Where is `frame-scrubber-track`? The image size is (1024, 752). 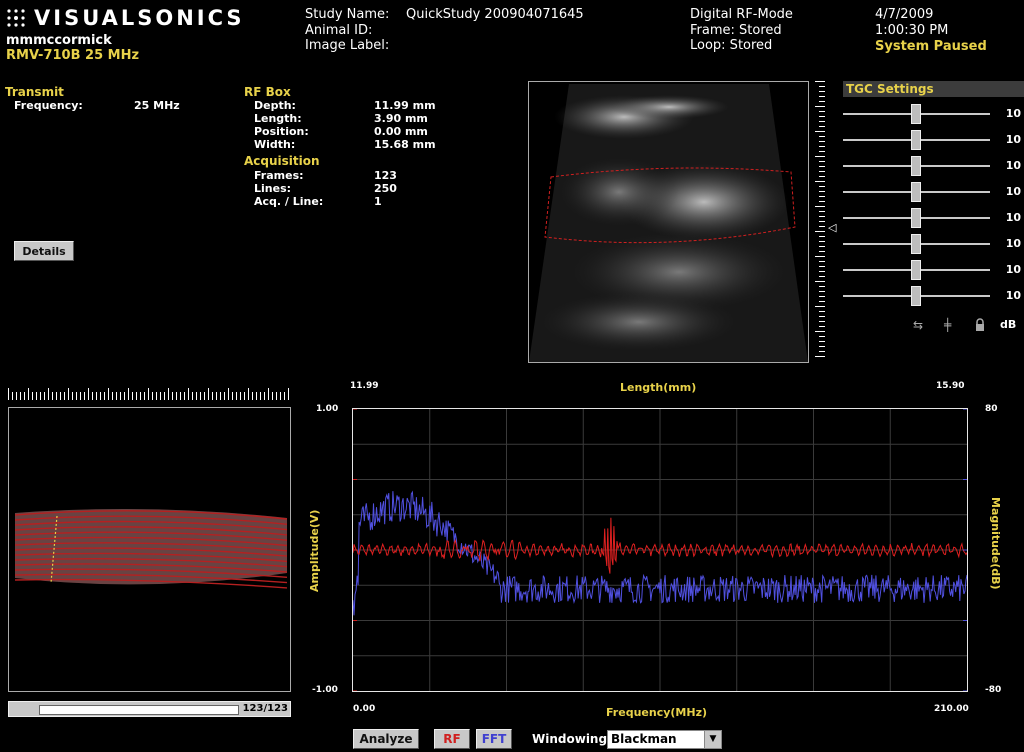
frame-scrubber-track is located at coordinates (139, 710).